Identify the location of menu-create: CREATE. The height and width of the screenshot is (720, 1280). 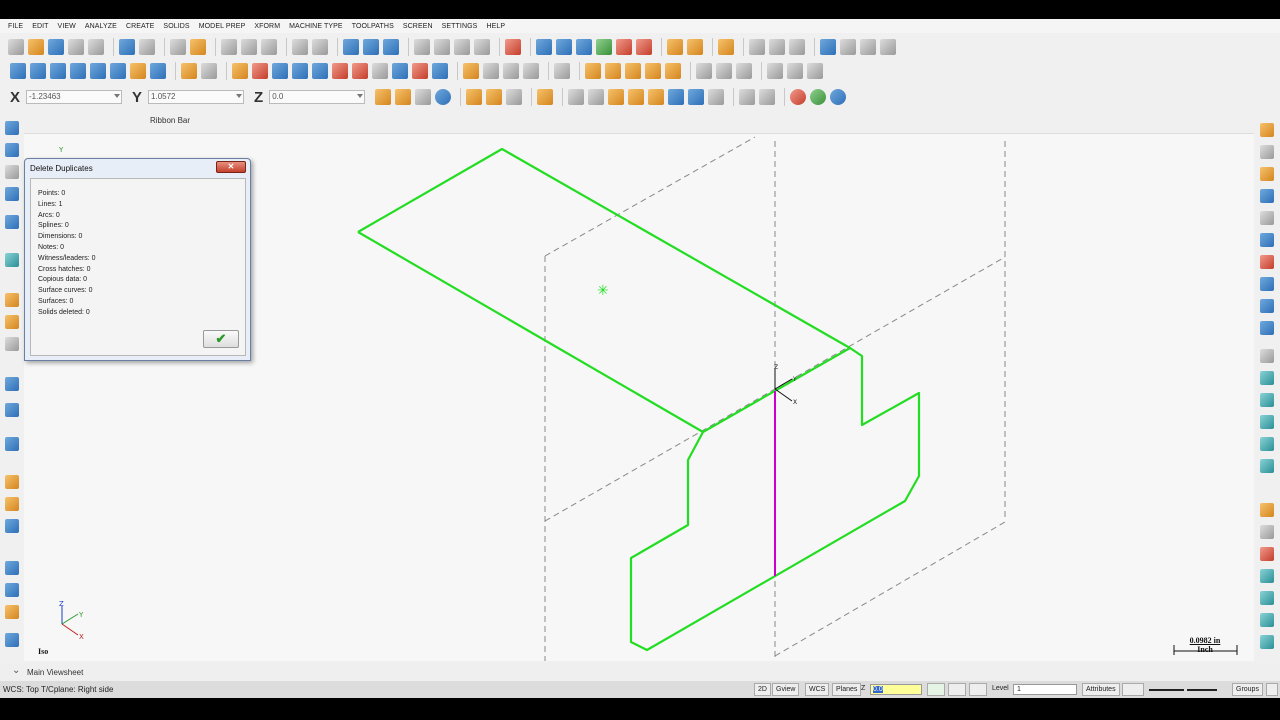
(140, 26).